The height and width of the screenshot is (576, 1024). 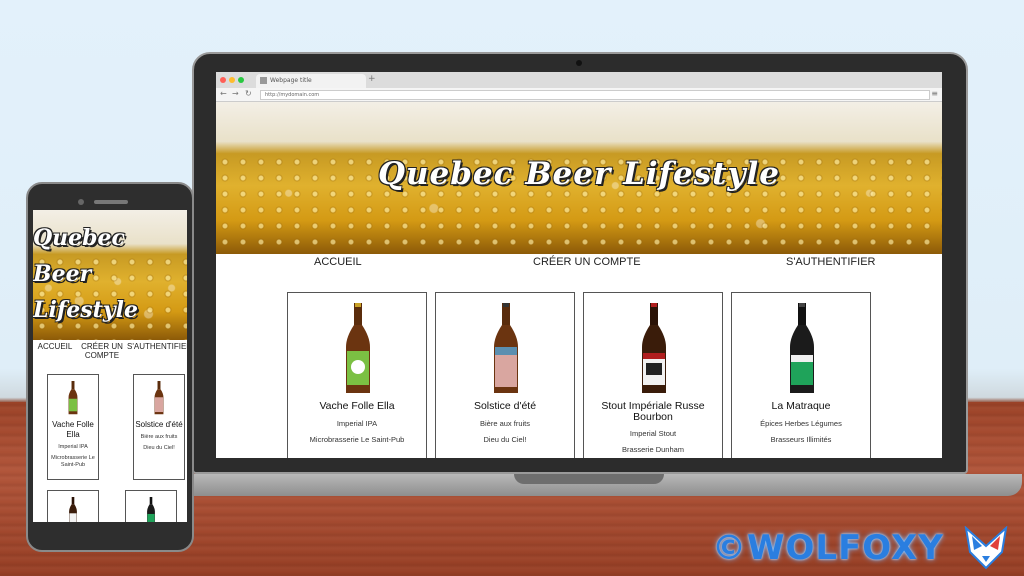 I want to click on browser-address-bar: ← → ↻ http://mydomain.com ≡, so click(x=579, y=95).